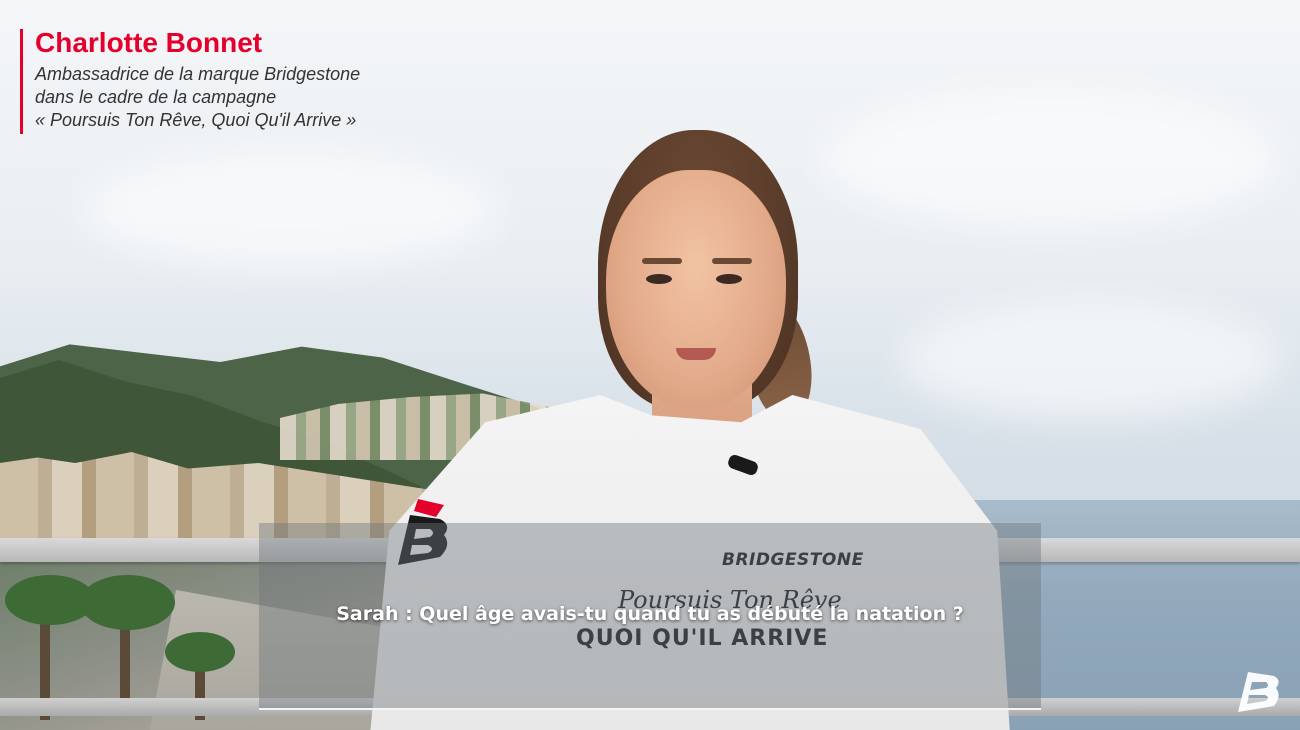 The image size is (1300, 730). What do you see at coordinates (1258, 692) in the screenshot?
I see `bridgestone-b-logo-icon` at bounding box center [1258, 692].